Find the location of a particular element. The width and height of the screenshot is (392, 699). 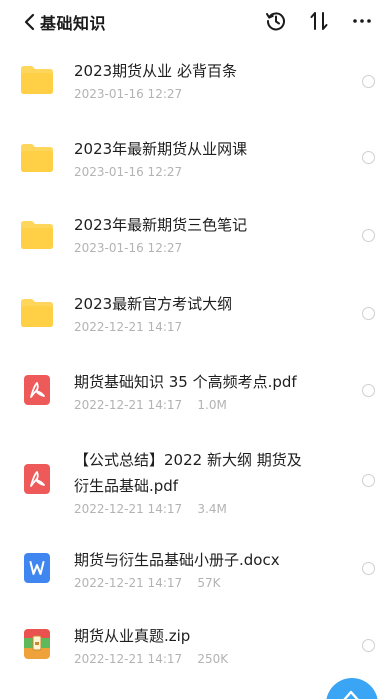

back-button: 基础知识 is located at coordinates (63, 22).